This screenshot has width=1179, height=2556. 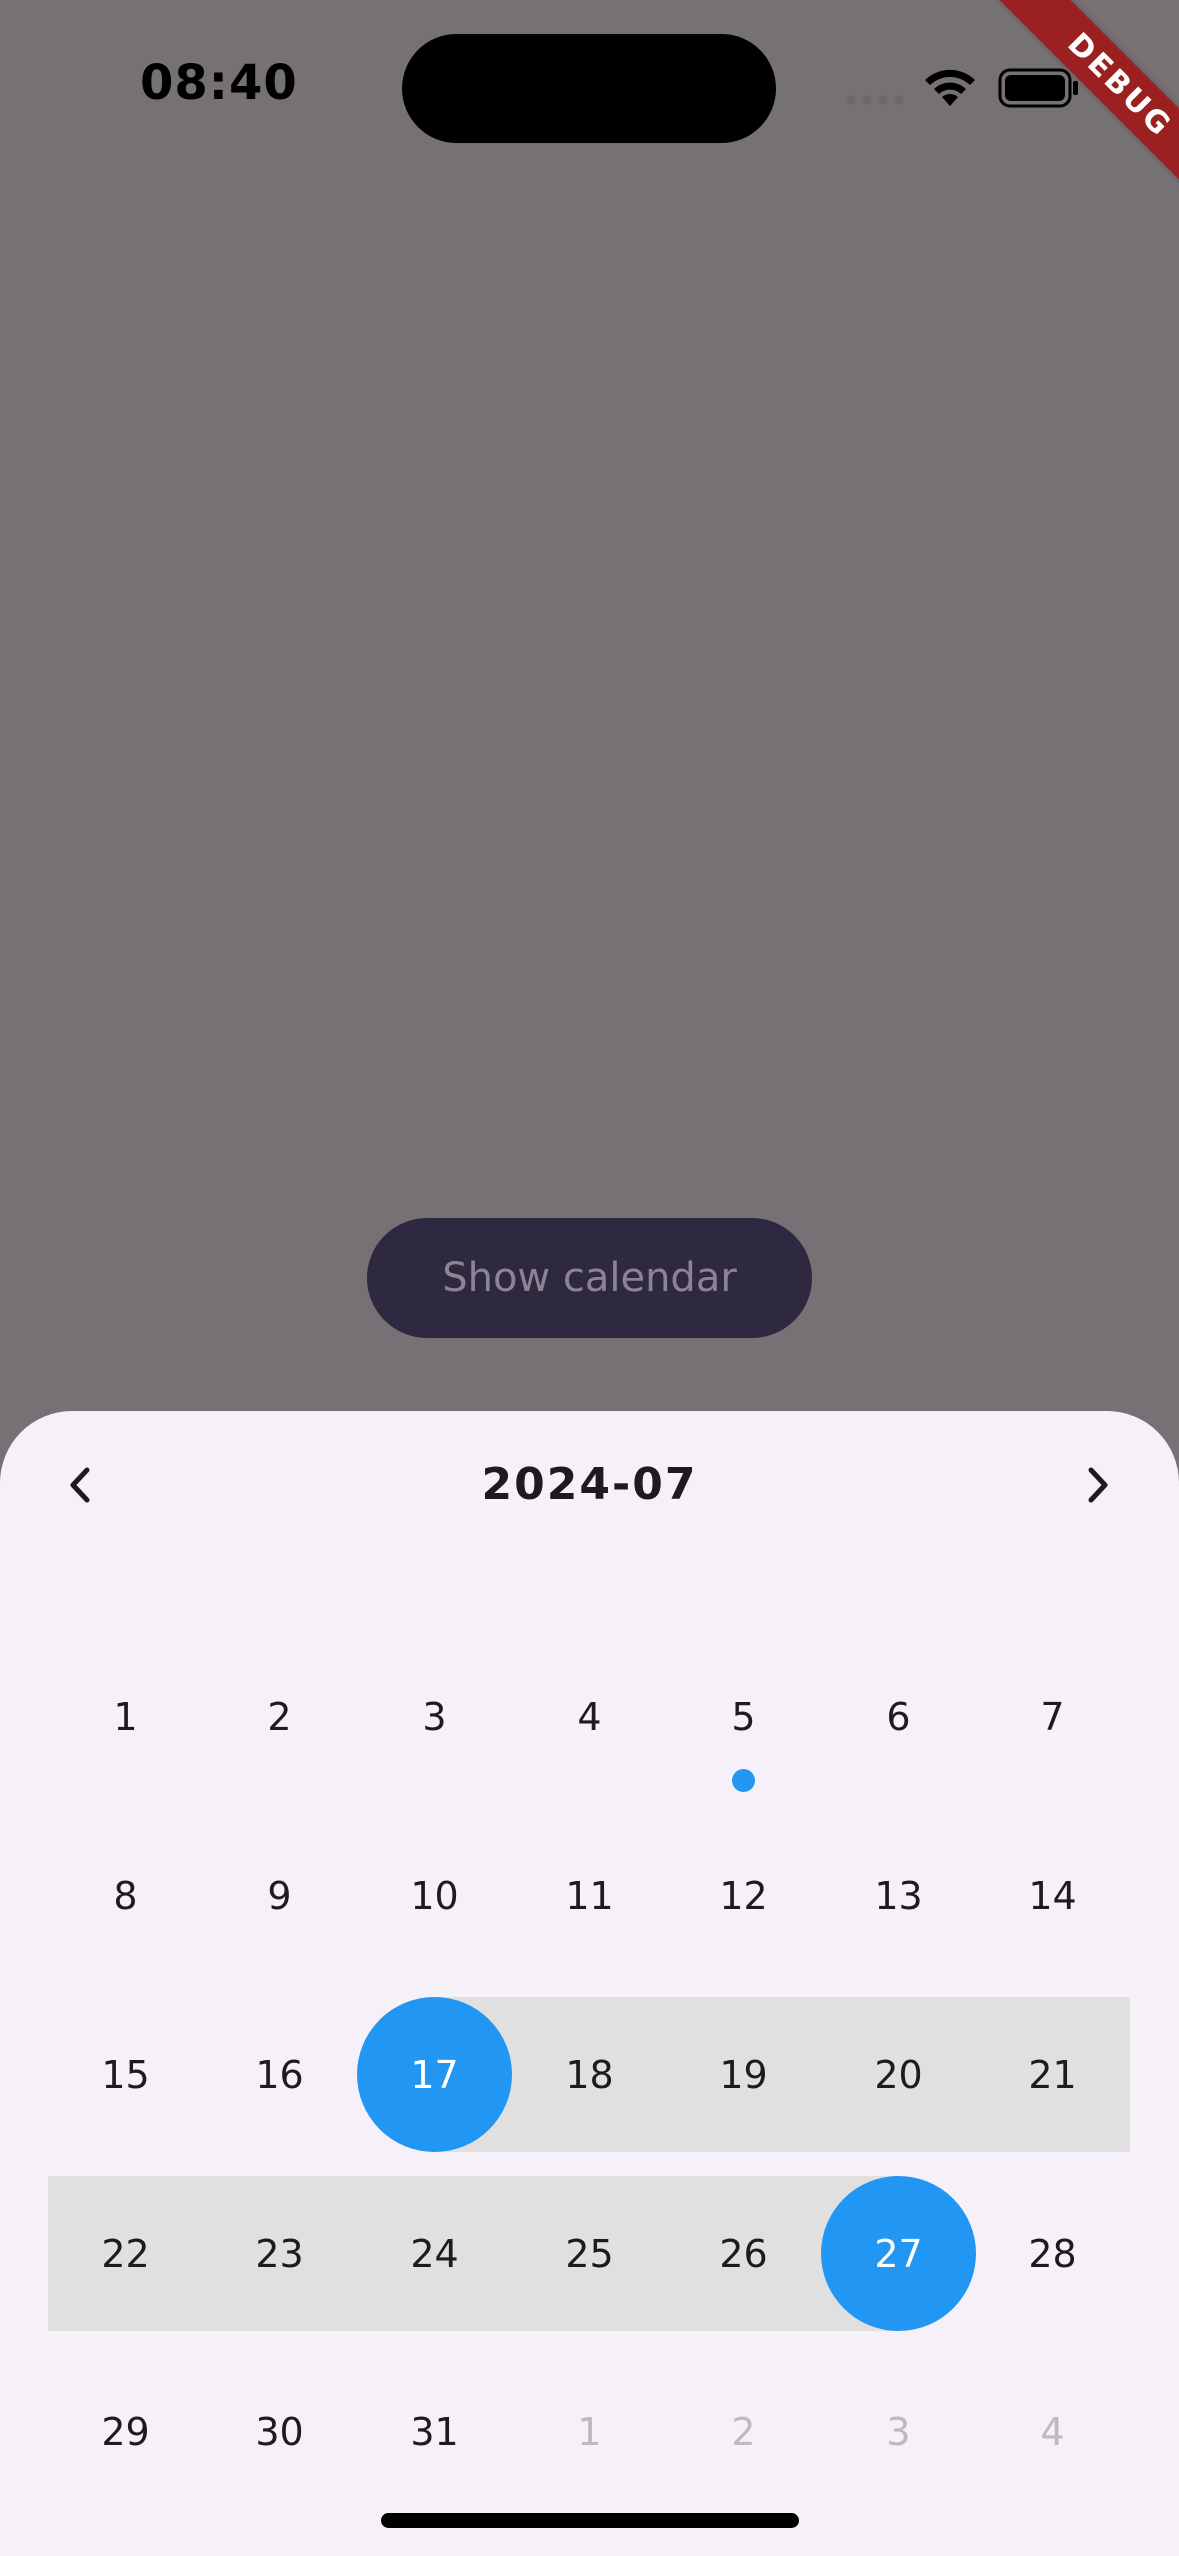 I want to click on day-number: 7, so click(x=1052, y=1716).